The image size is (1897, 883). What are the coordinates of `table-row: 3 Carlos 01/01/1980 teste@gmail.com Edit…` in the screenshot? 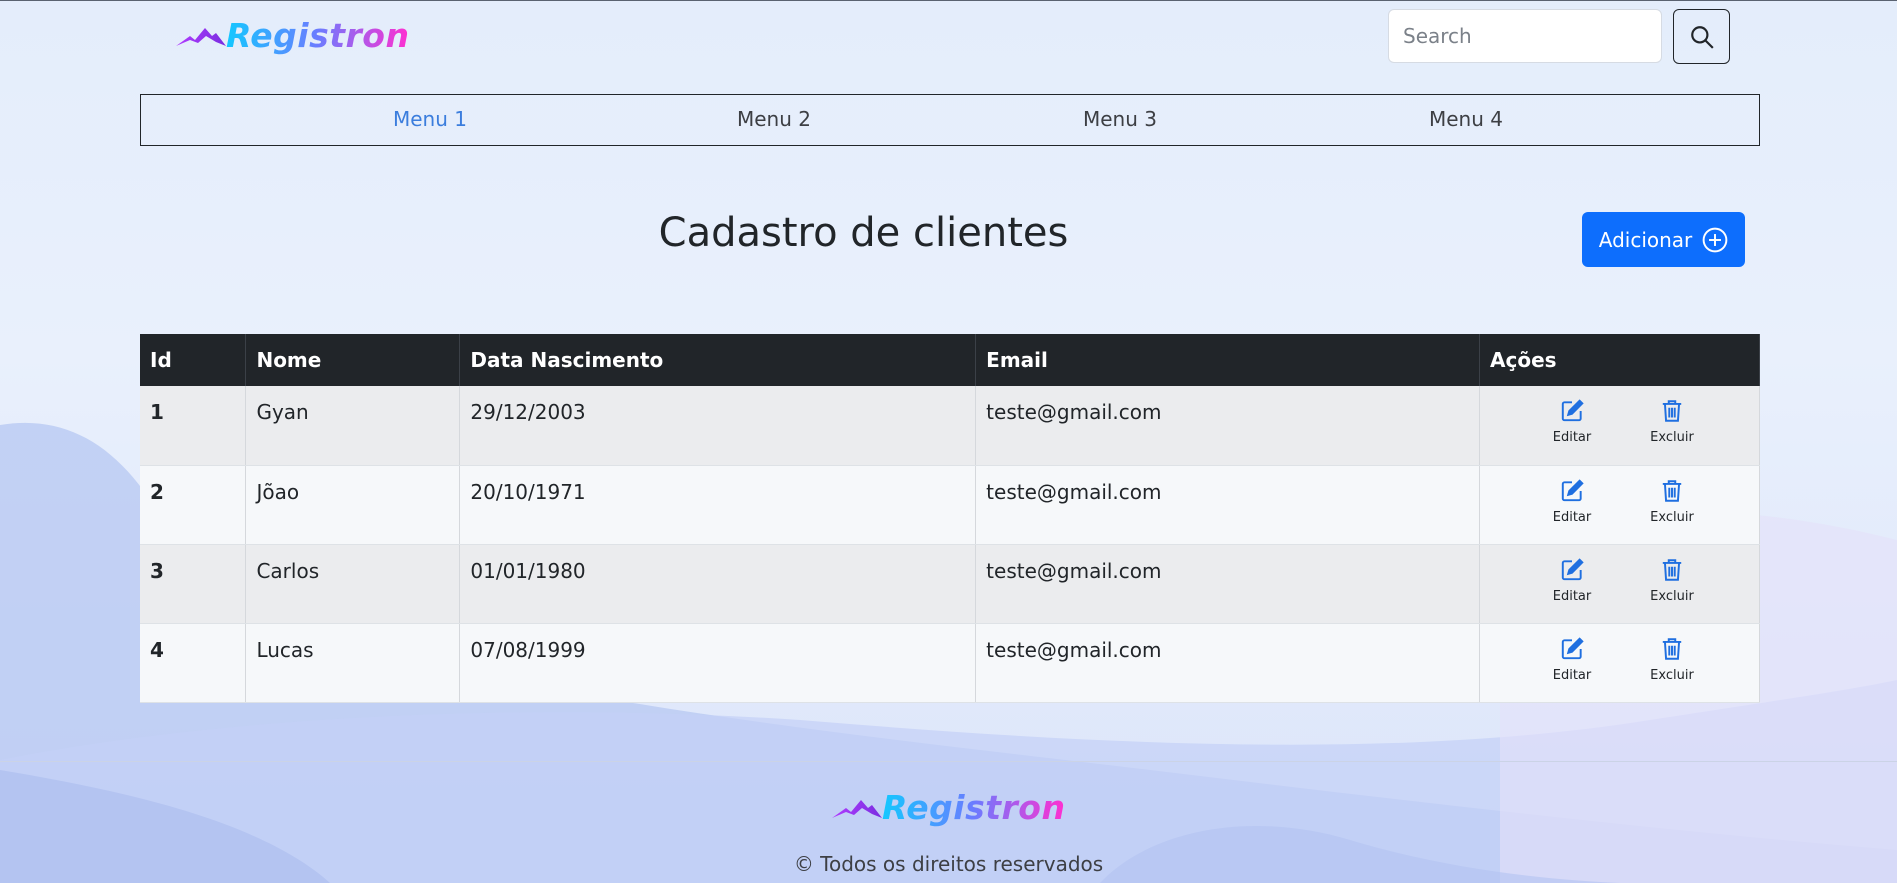 It's located at (950, 584).